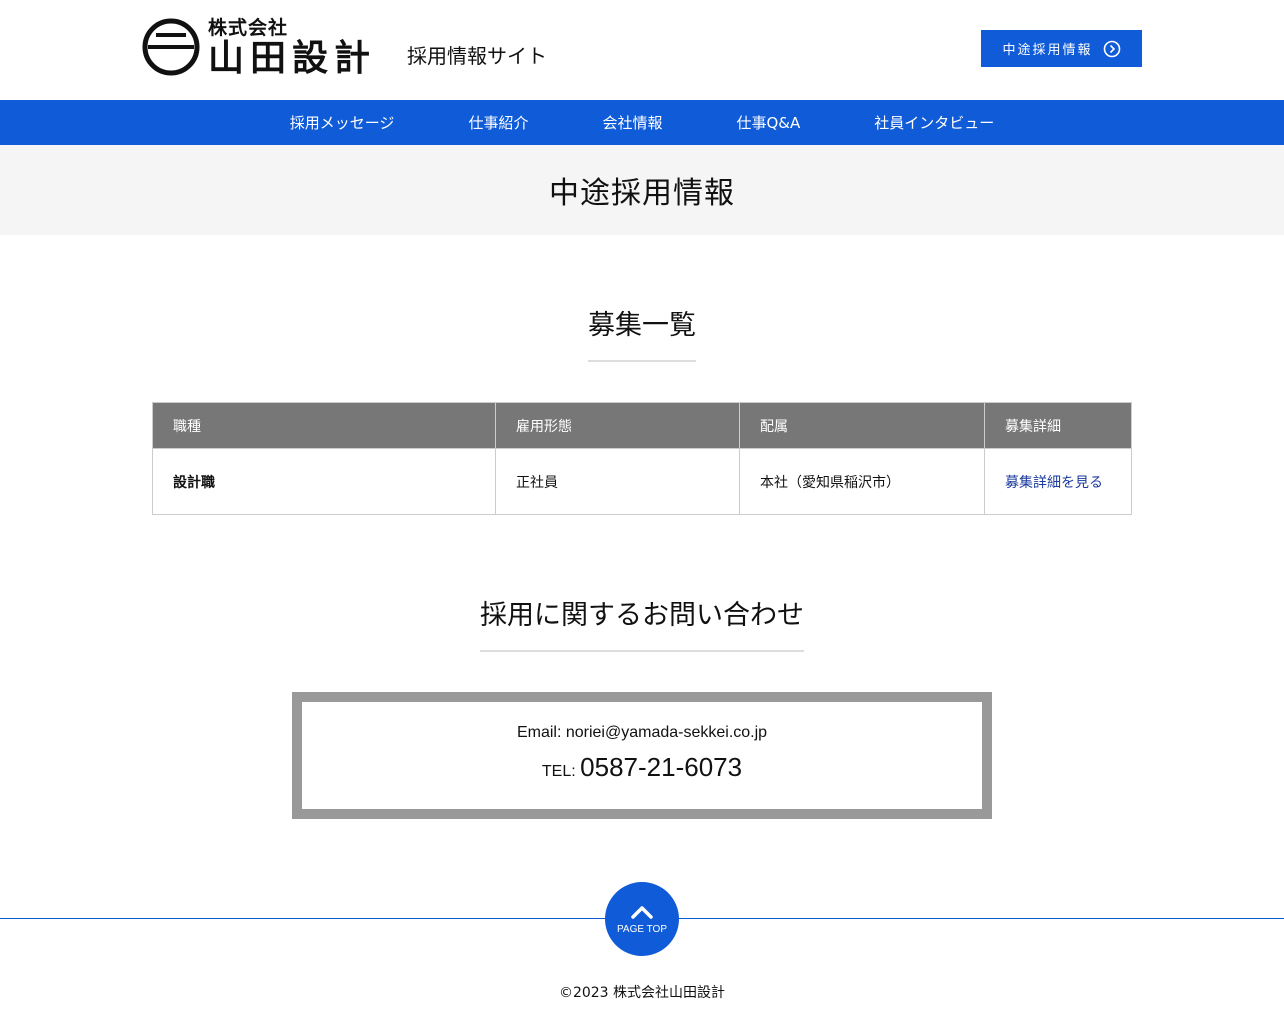 This screenshot has height=1024, width=1284. What do you see at coordinates (642, 50) in the screenshot?
I see `site-header: 株式会社 山田設計 採用情報サイト 中途採用情報` at bounding box center [642, 50].